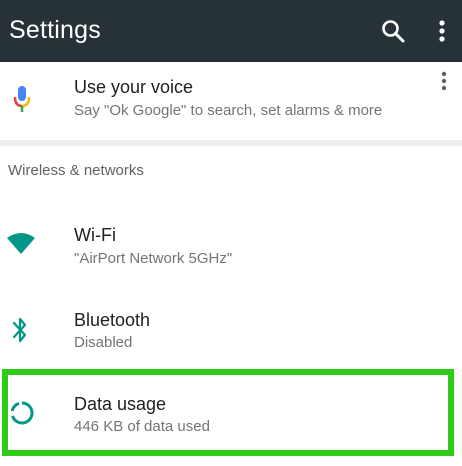  I want to click on wifi-icon, so click(21, 243).